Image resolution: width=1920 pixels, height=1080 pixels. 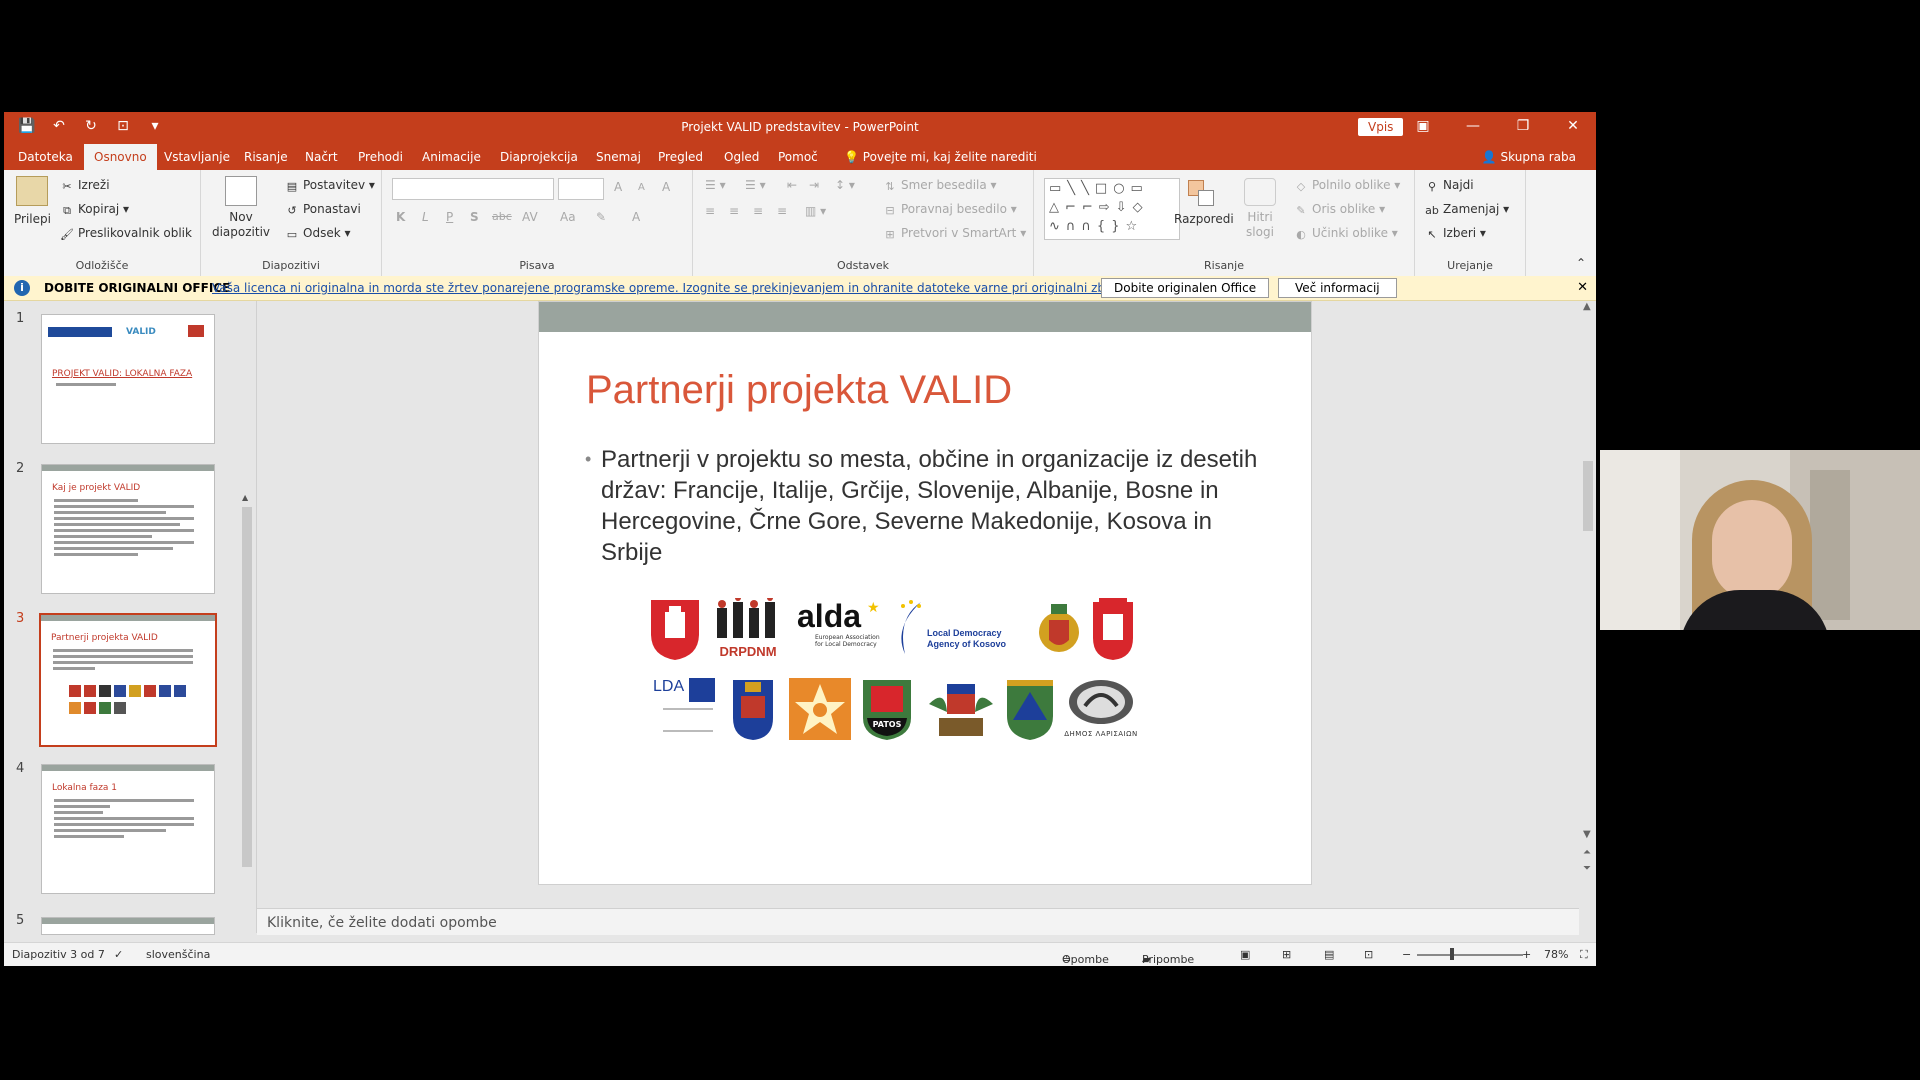 What do you see at coordinates (380, 157) in the screenshot?
I see `tab-prehodi: Prehodi` at bounding box center [380, 157].